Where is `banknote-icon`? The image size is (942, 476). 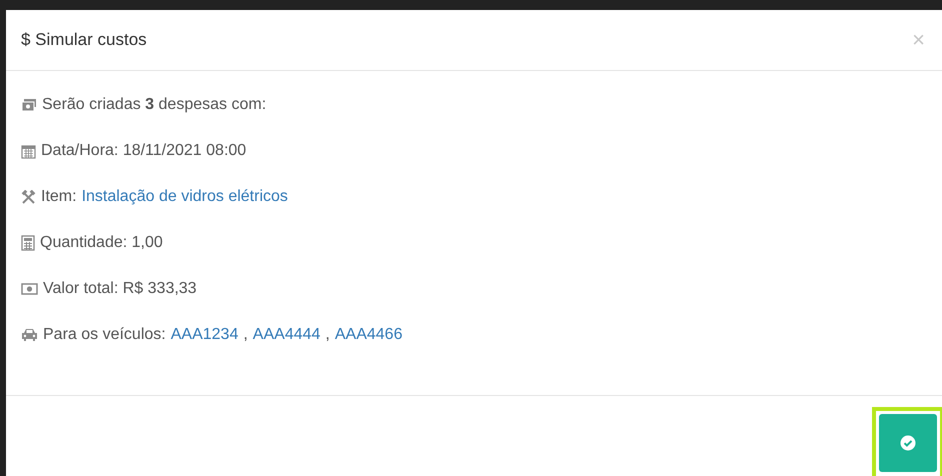 banknote-icon is located at coordinates (29, 289).